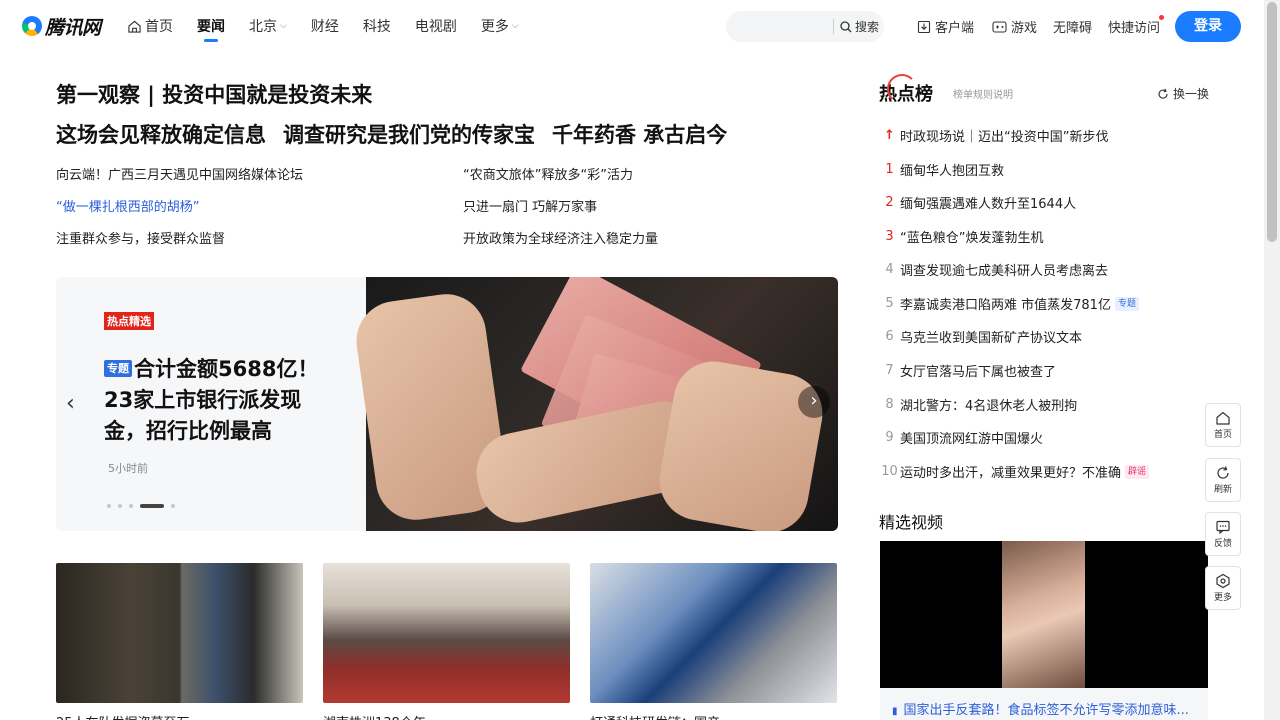  I want to click on hot-rank: 7, so click(889, 370).